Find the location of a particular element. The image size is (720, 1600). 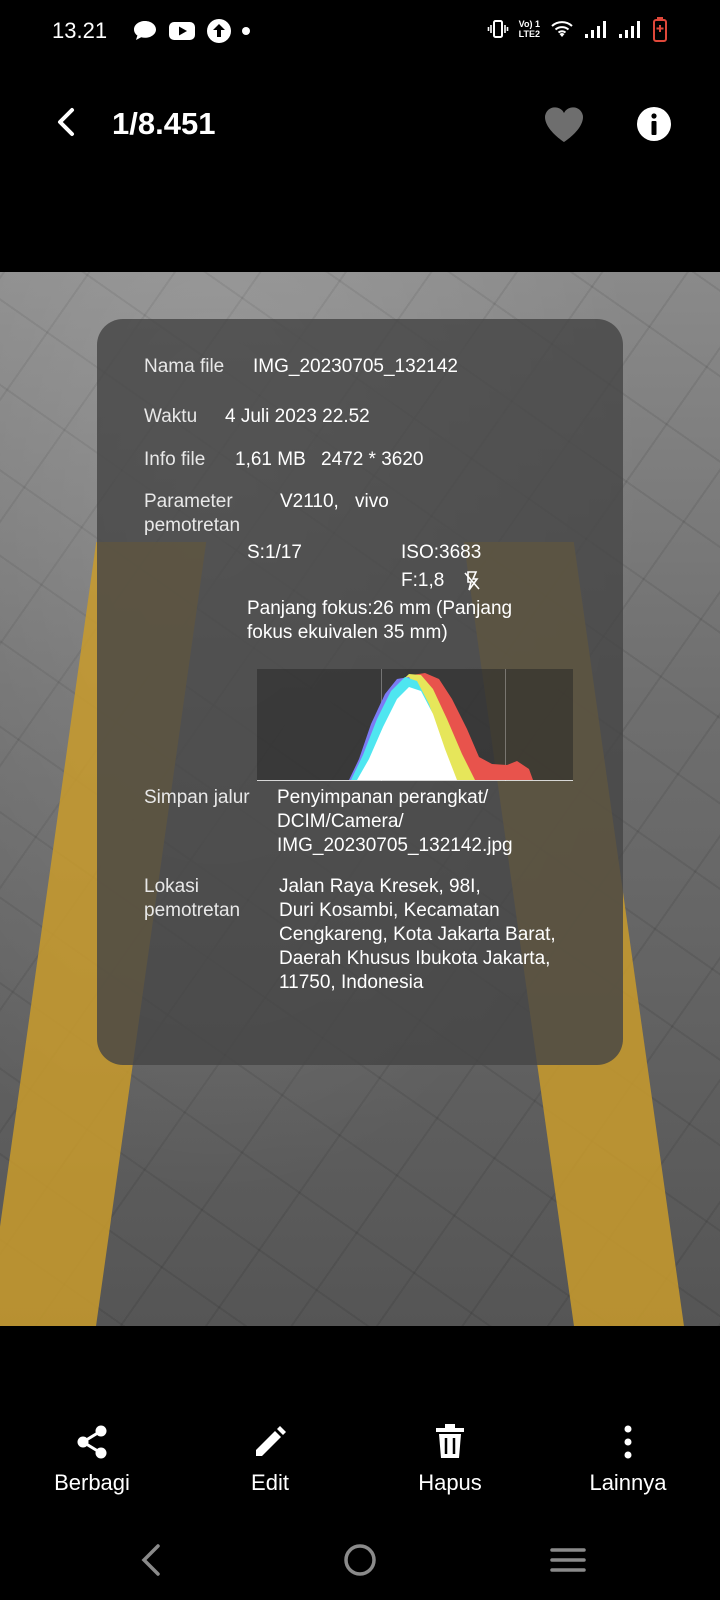

info-icon is located at coordinates (654, 124).